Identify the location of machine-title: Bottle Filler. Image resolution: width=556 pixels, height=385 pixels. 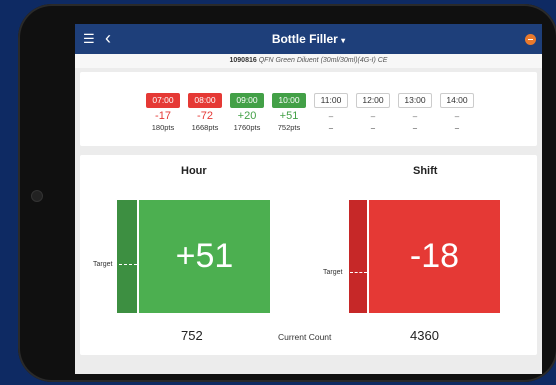
(304, 39).